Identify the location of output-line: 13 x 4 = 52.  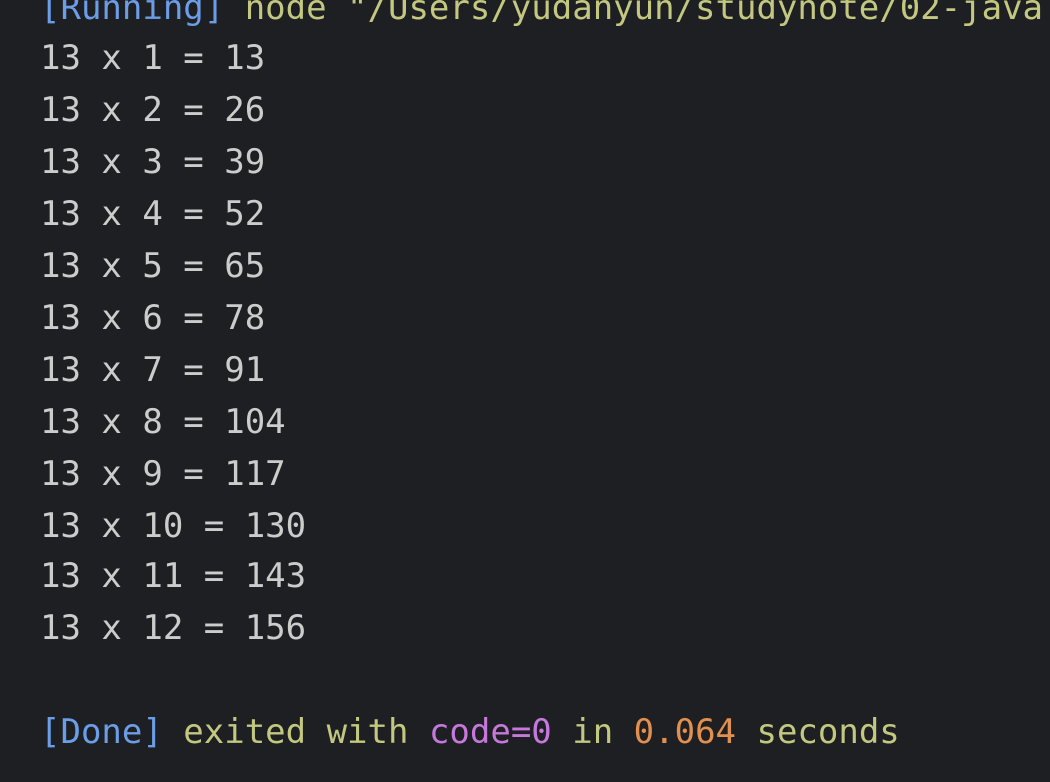
(153, 214).